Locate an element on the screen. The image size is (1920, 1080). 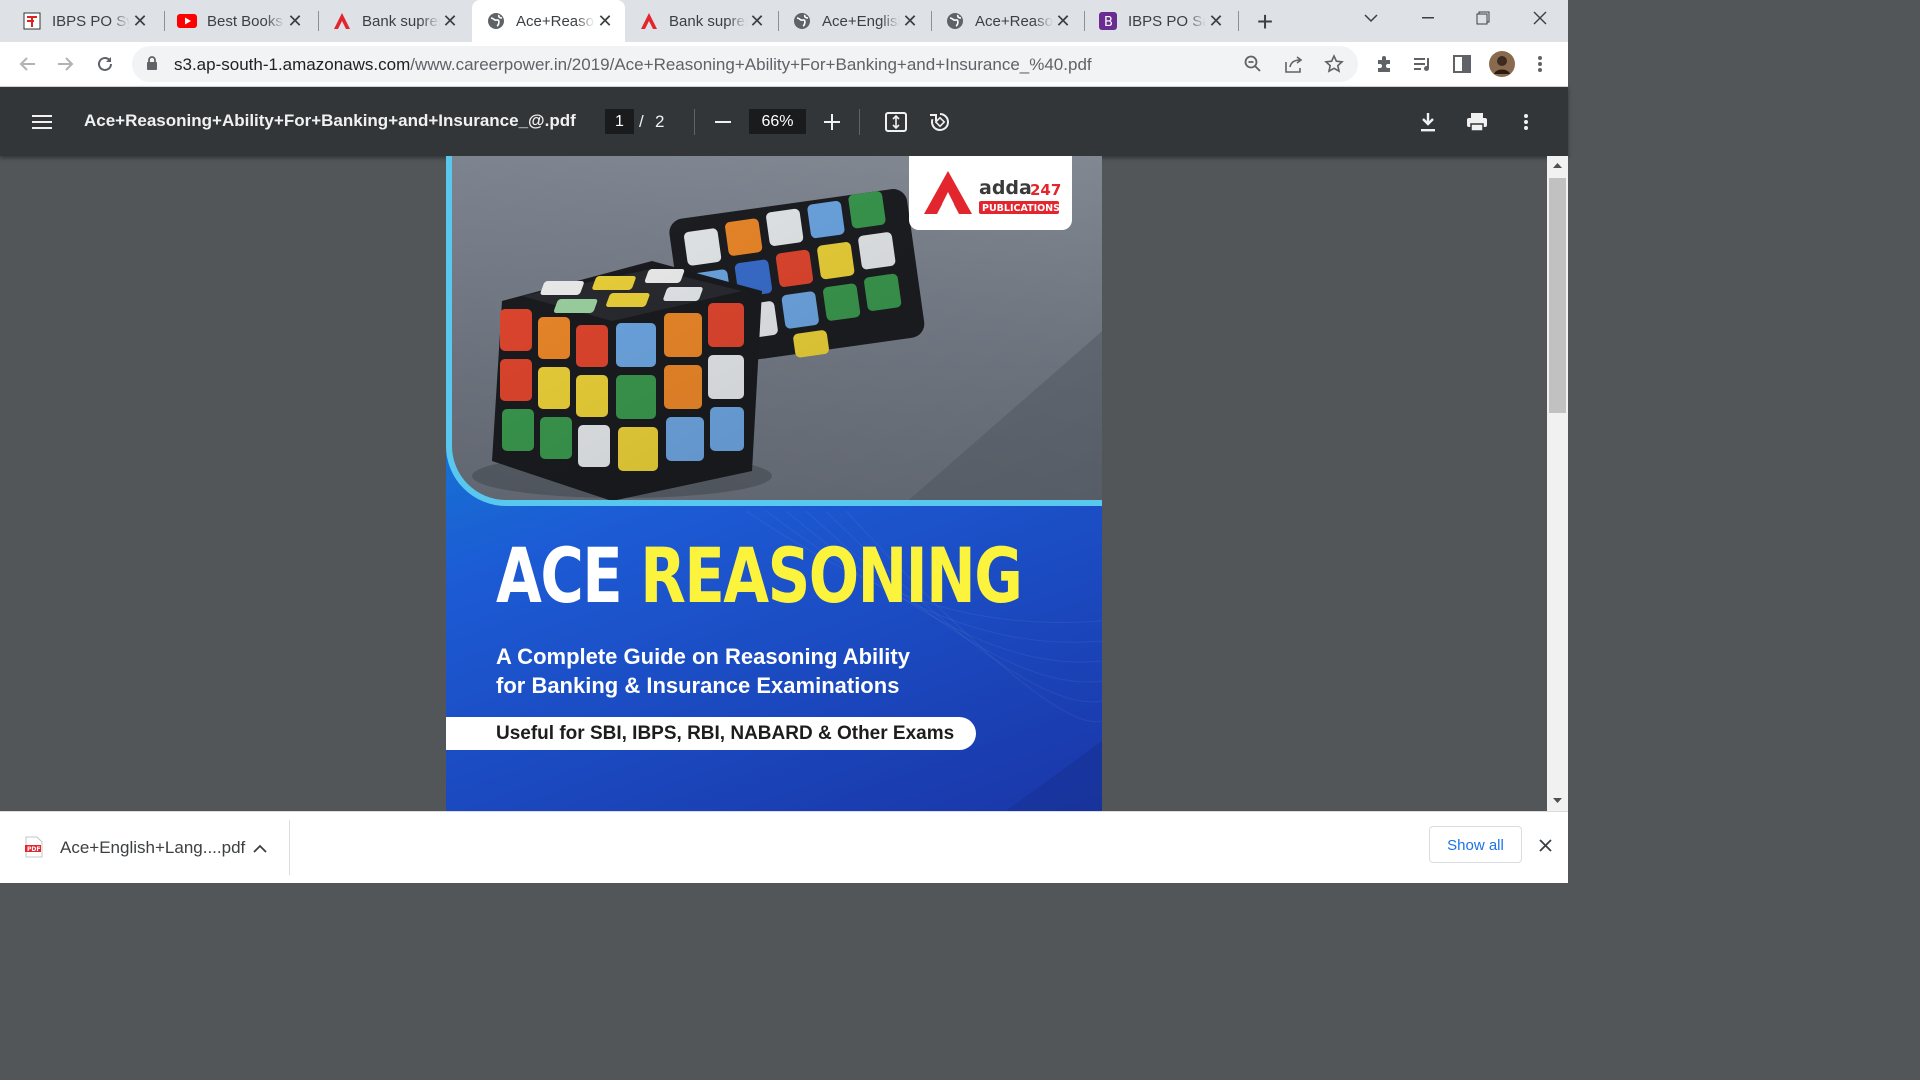
zoom-level-input: 66% is located at coordinates (777, 121).